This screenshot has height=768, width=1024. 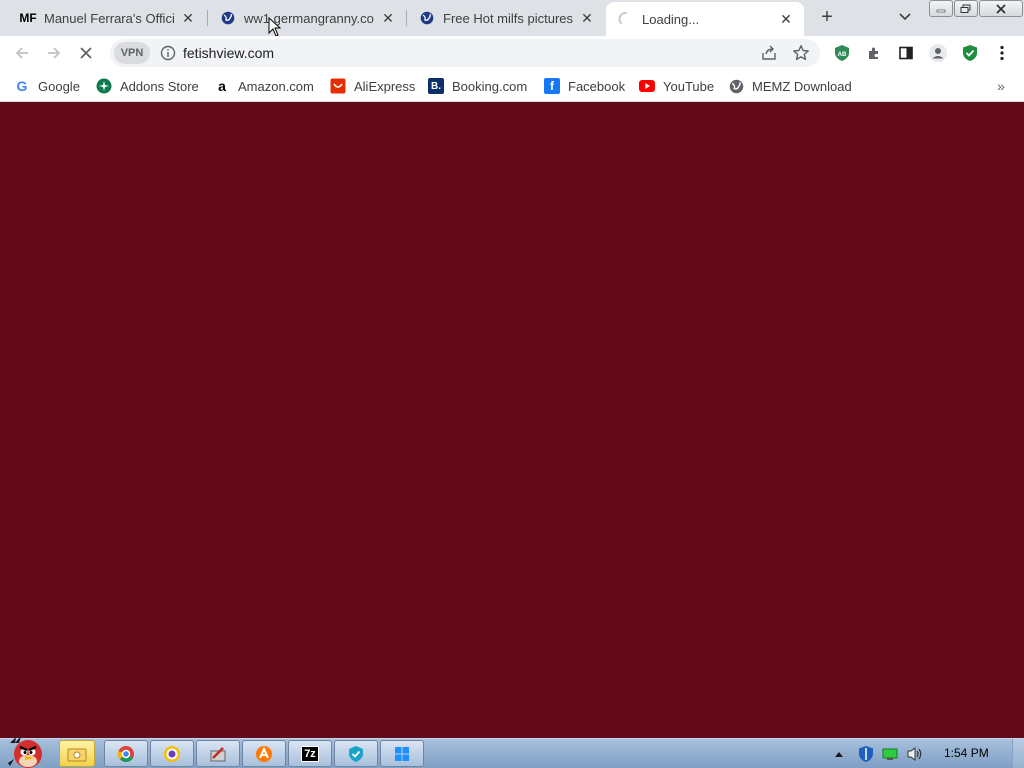 I want to click on side-panel-icon, so click(x=906, y=53).